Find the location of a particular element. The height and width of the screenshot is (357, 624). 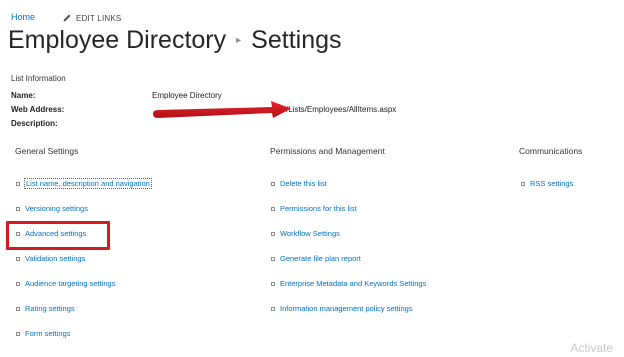

pencil-icon is located at coordinates (67, 18).